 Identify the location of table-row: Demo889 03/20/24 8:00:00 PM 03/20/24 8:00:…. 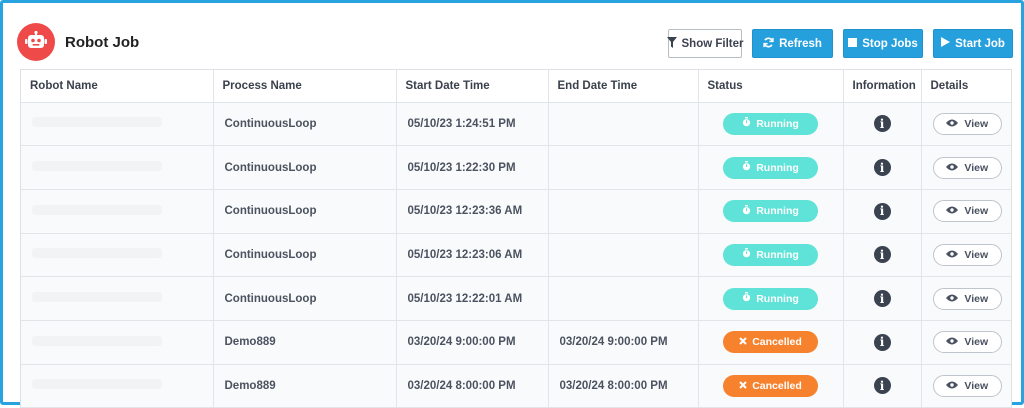
(516, 386).